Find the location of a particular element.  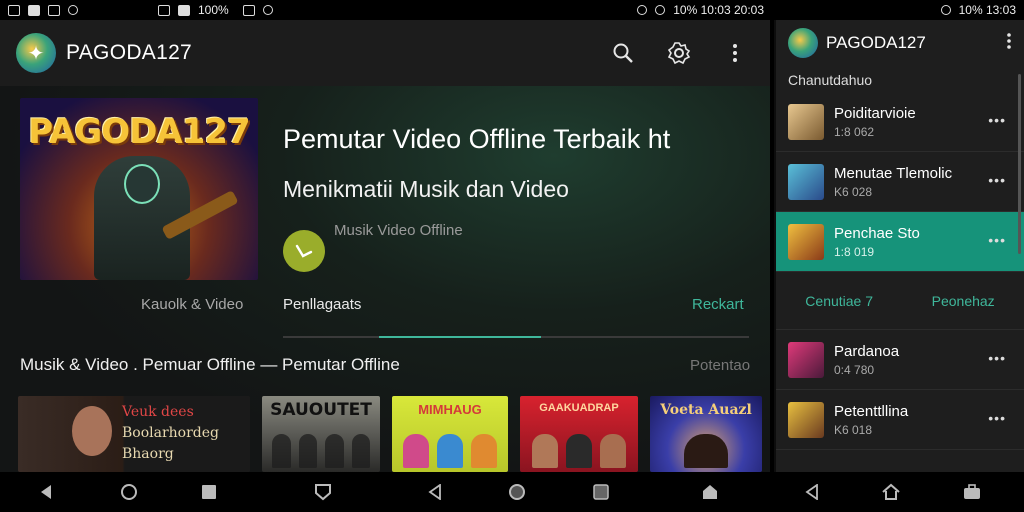

wifi-icon is located at coordinates (660, 10).